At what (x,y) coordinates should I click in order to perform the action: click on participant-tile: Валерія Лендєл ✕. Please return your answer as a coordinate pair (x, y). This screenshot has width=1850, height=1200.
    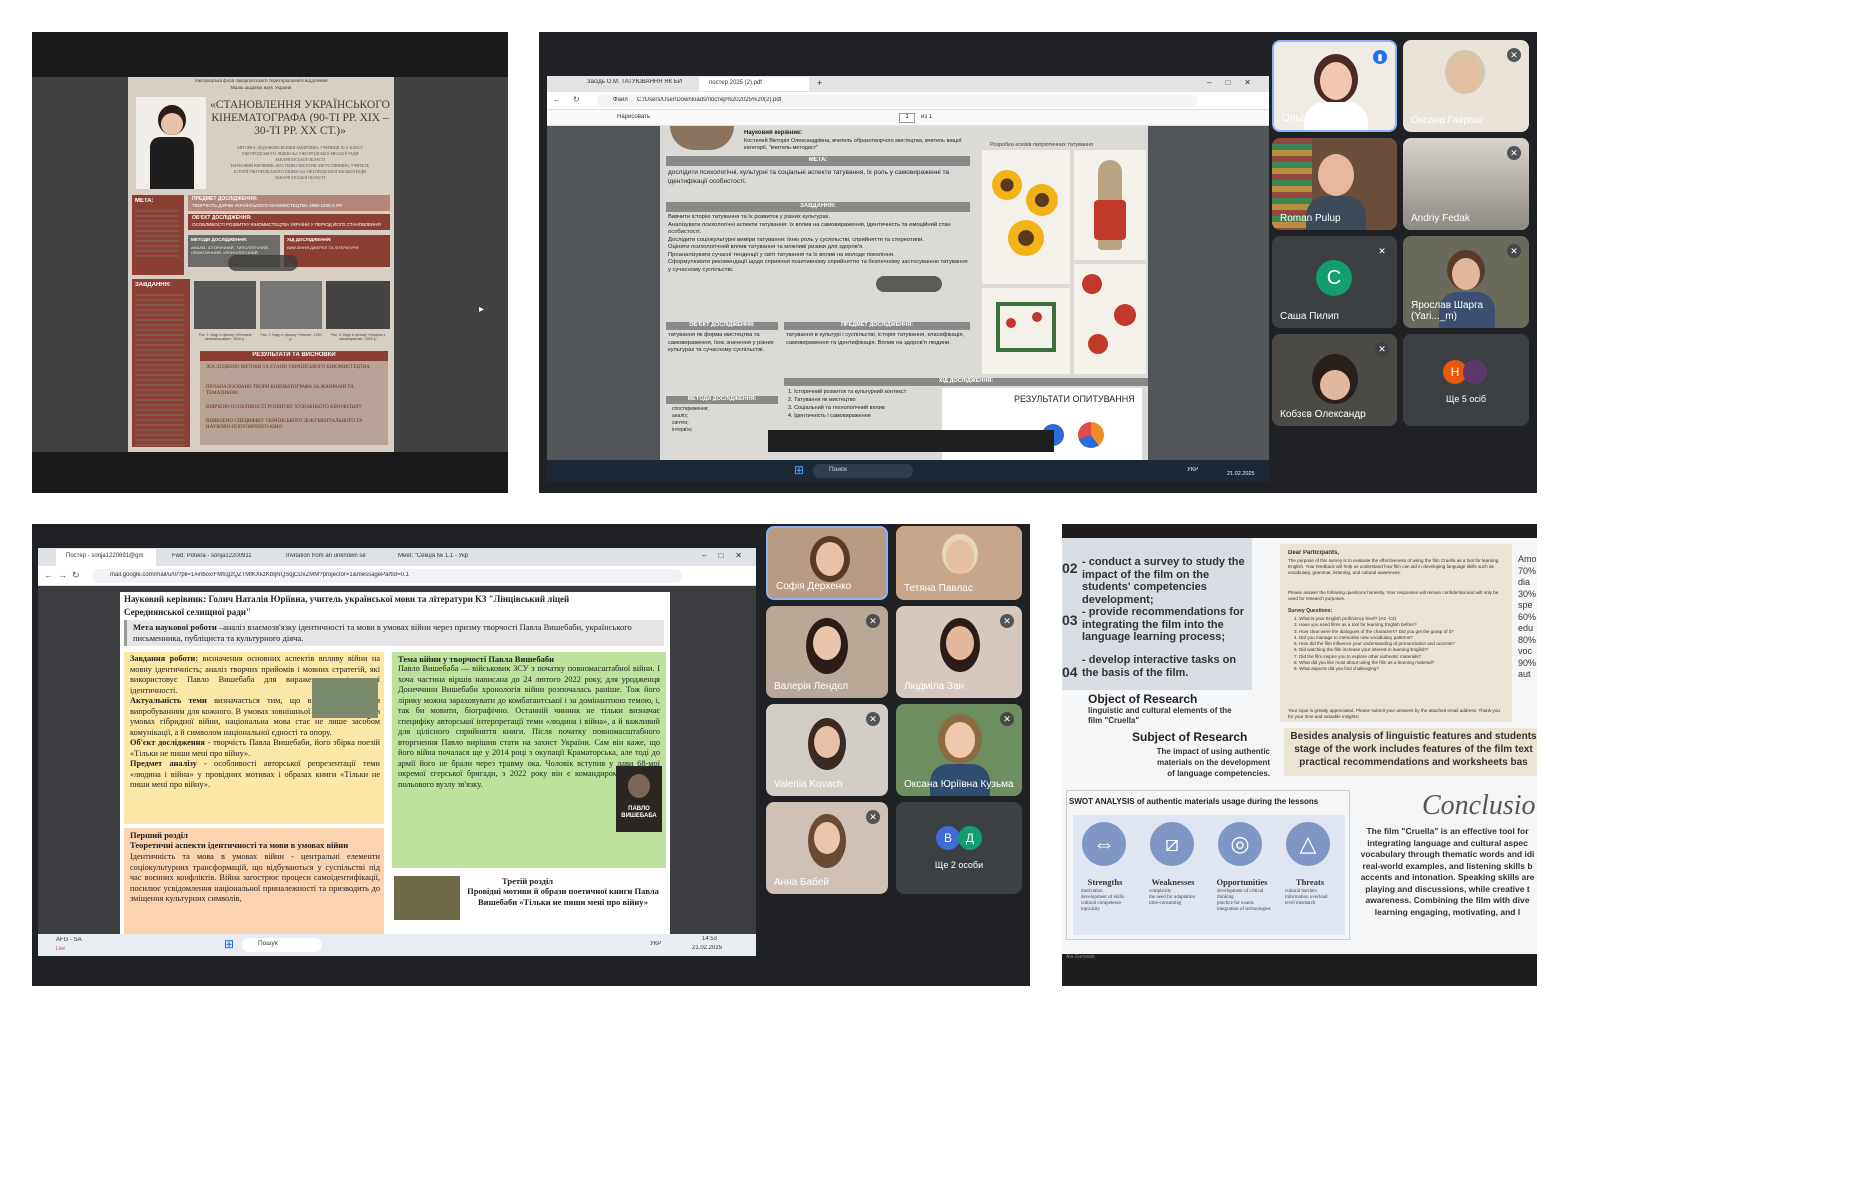
    Looking at the image, I should click on (827, 652).